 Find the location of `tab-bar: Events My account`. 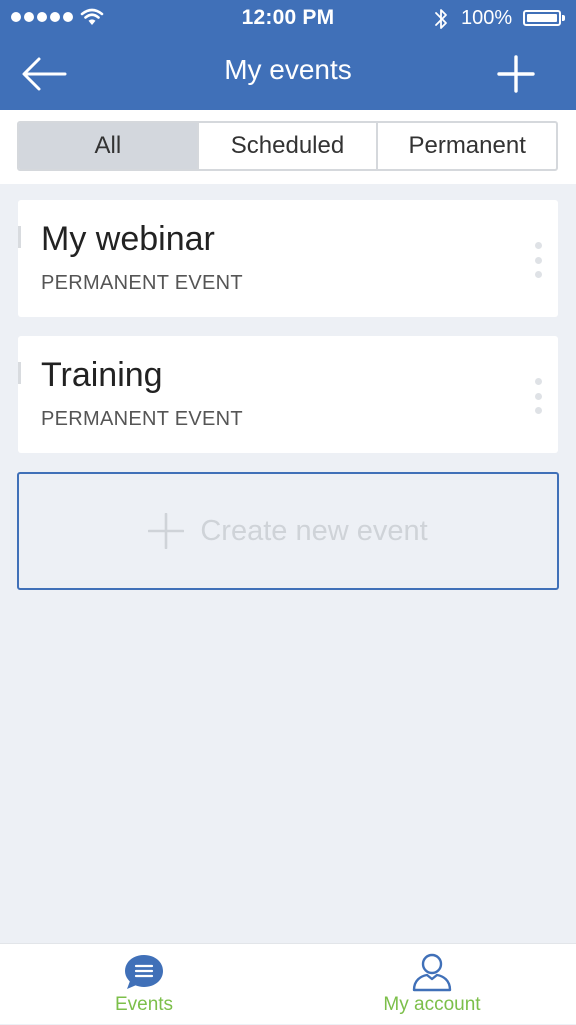

tab-bar: Events My account is located at coordinates (288, 983).